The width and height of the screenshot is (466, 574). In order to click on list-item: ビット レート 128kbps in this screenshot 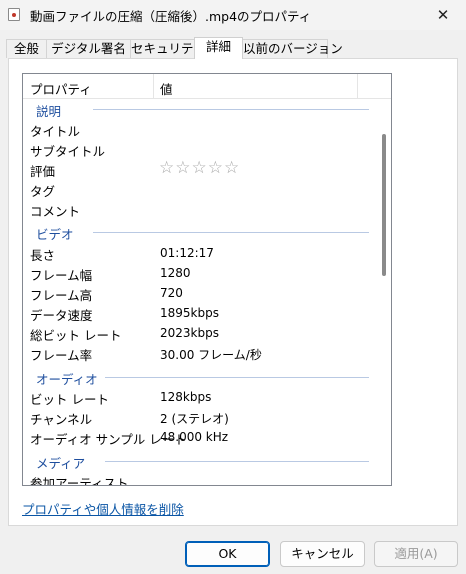, I will do `click(199, 397)`.